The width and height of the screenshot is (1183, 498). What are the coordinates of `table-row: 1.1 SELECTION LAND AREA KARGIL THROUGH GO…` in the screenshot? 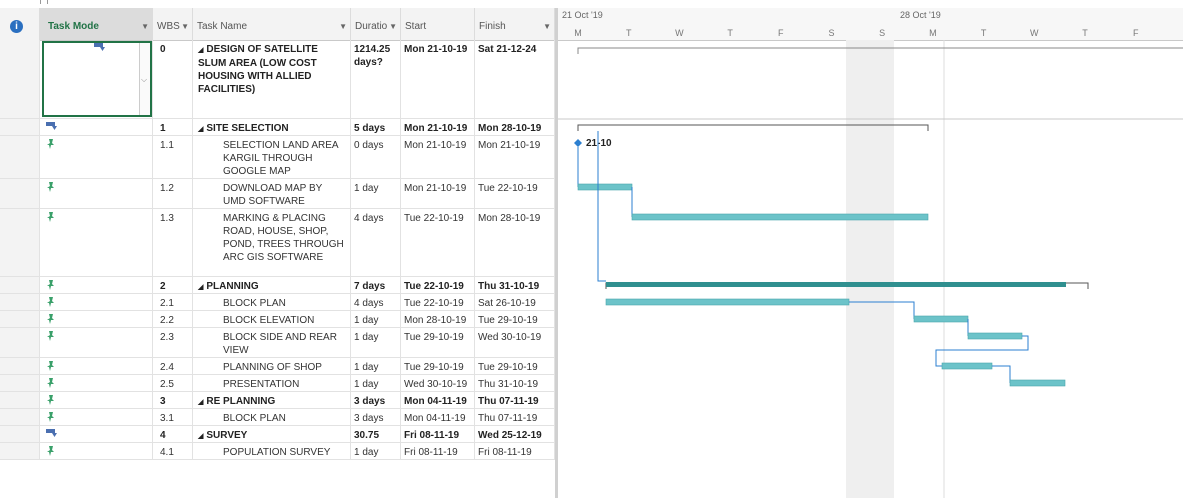 It's located at (277, 157).